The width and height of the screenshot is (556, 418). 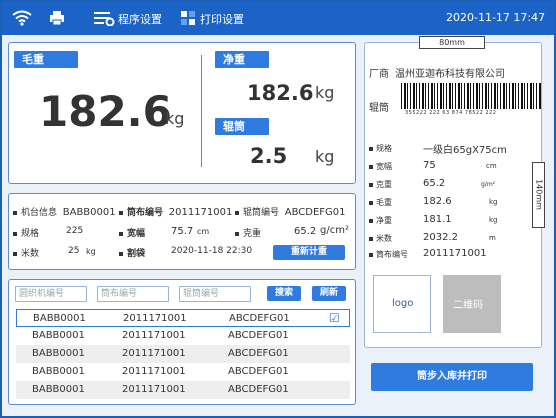 I want to click on machine-info: 机台信息 BABB0001, so click(x=64, y=211).